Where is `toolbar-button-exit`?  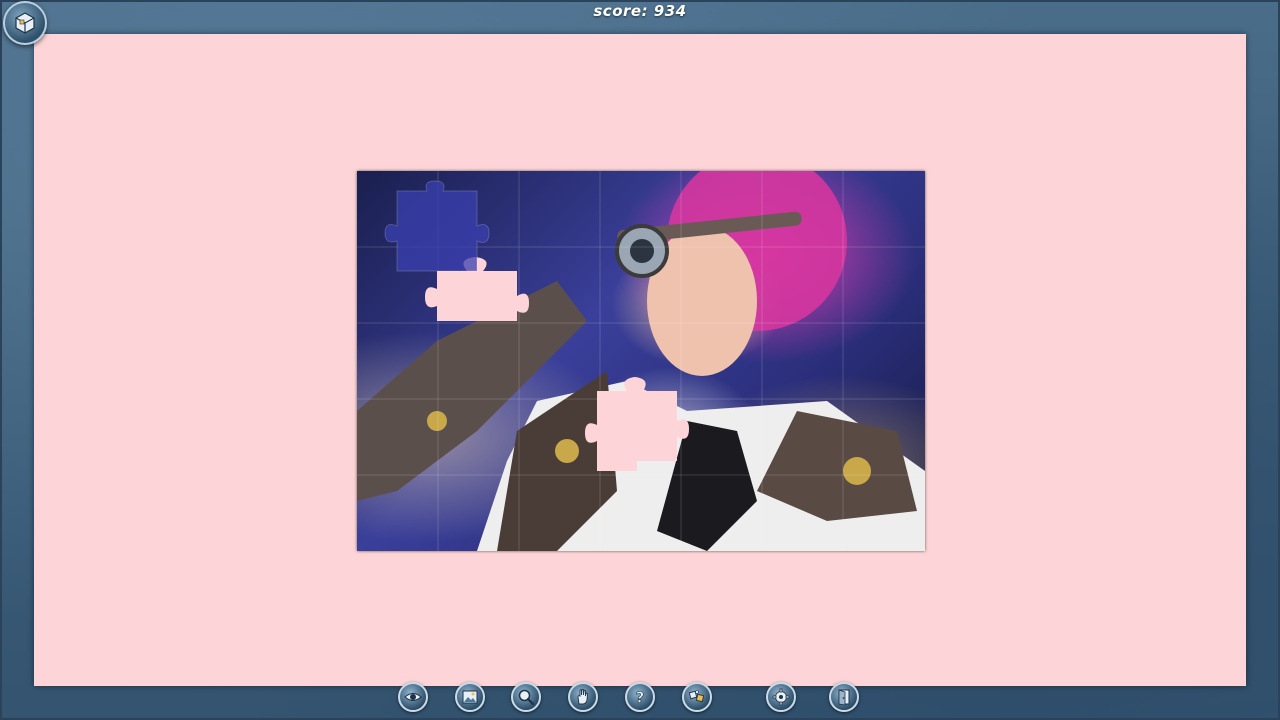
toolbar-button-exit is located at coordinates (844, 697).